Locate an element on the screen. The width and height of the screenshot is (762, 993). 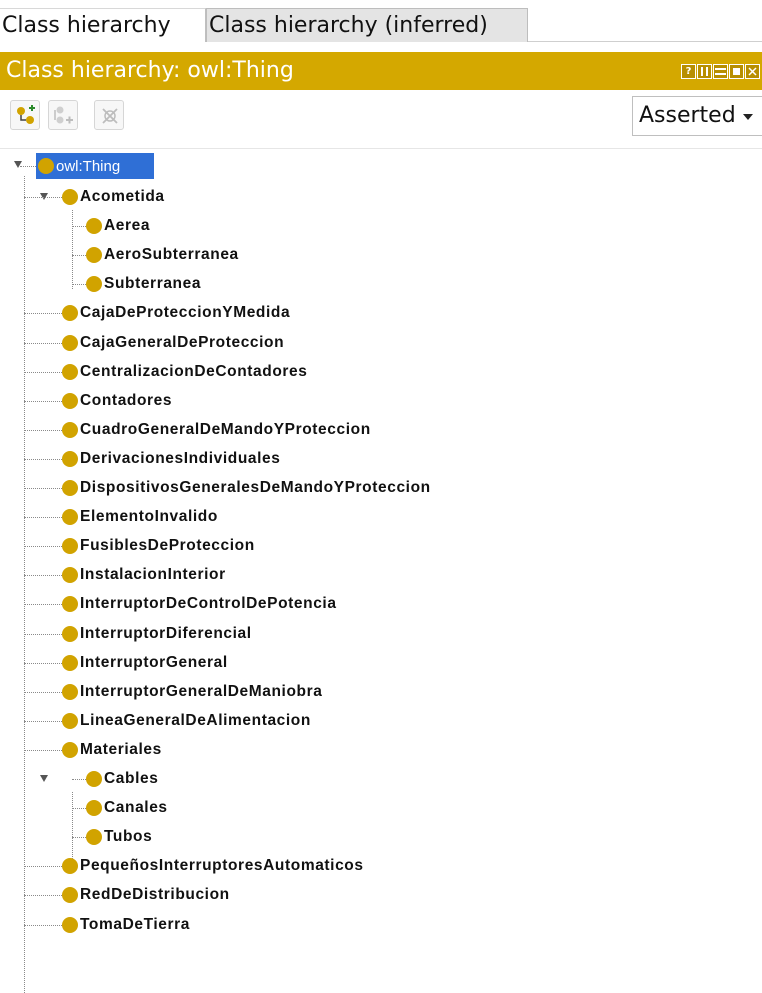
close-icon is located at coordinates (752, 71).